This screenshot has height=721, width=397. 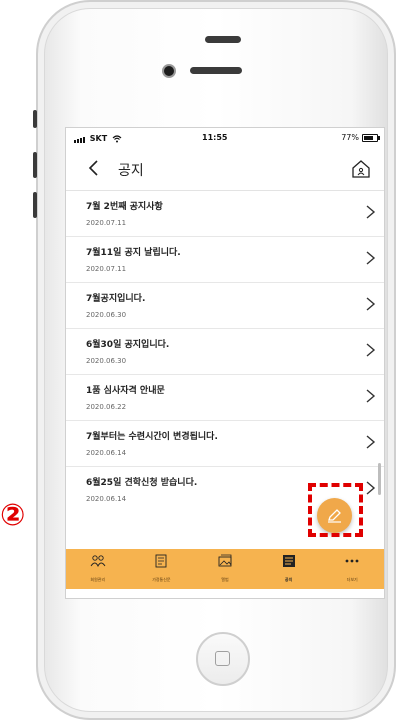 What do you see at coordinates (128, 345) in the screenshot?
I see `notice-title: 6월30일 공지입니다.` at bounding box center [128, 345].